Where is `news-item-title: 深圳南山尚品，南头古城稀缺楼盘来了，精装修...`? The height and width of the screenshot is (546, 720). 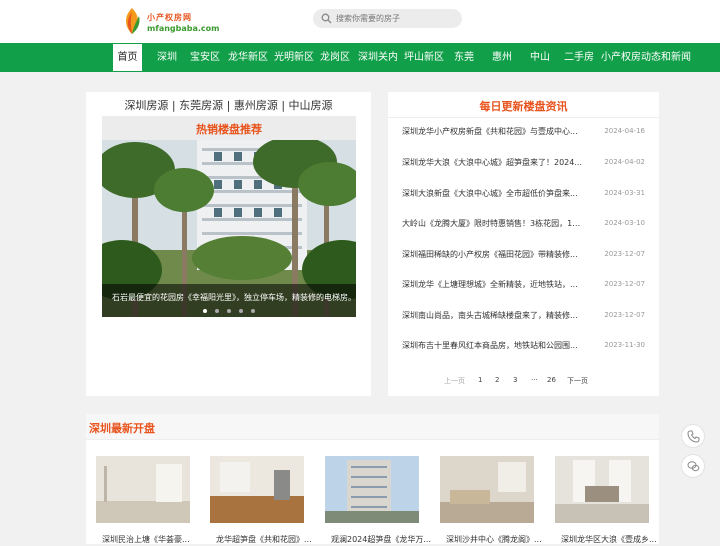
news-item-title: 深圳南山尚品，南头古城稀缺楼盘来了，精装修... is located at coordinates (492, 315).